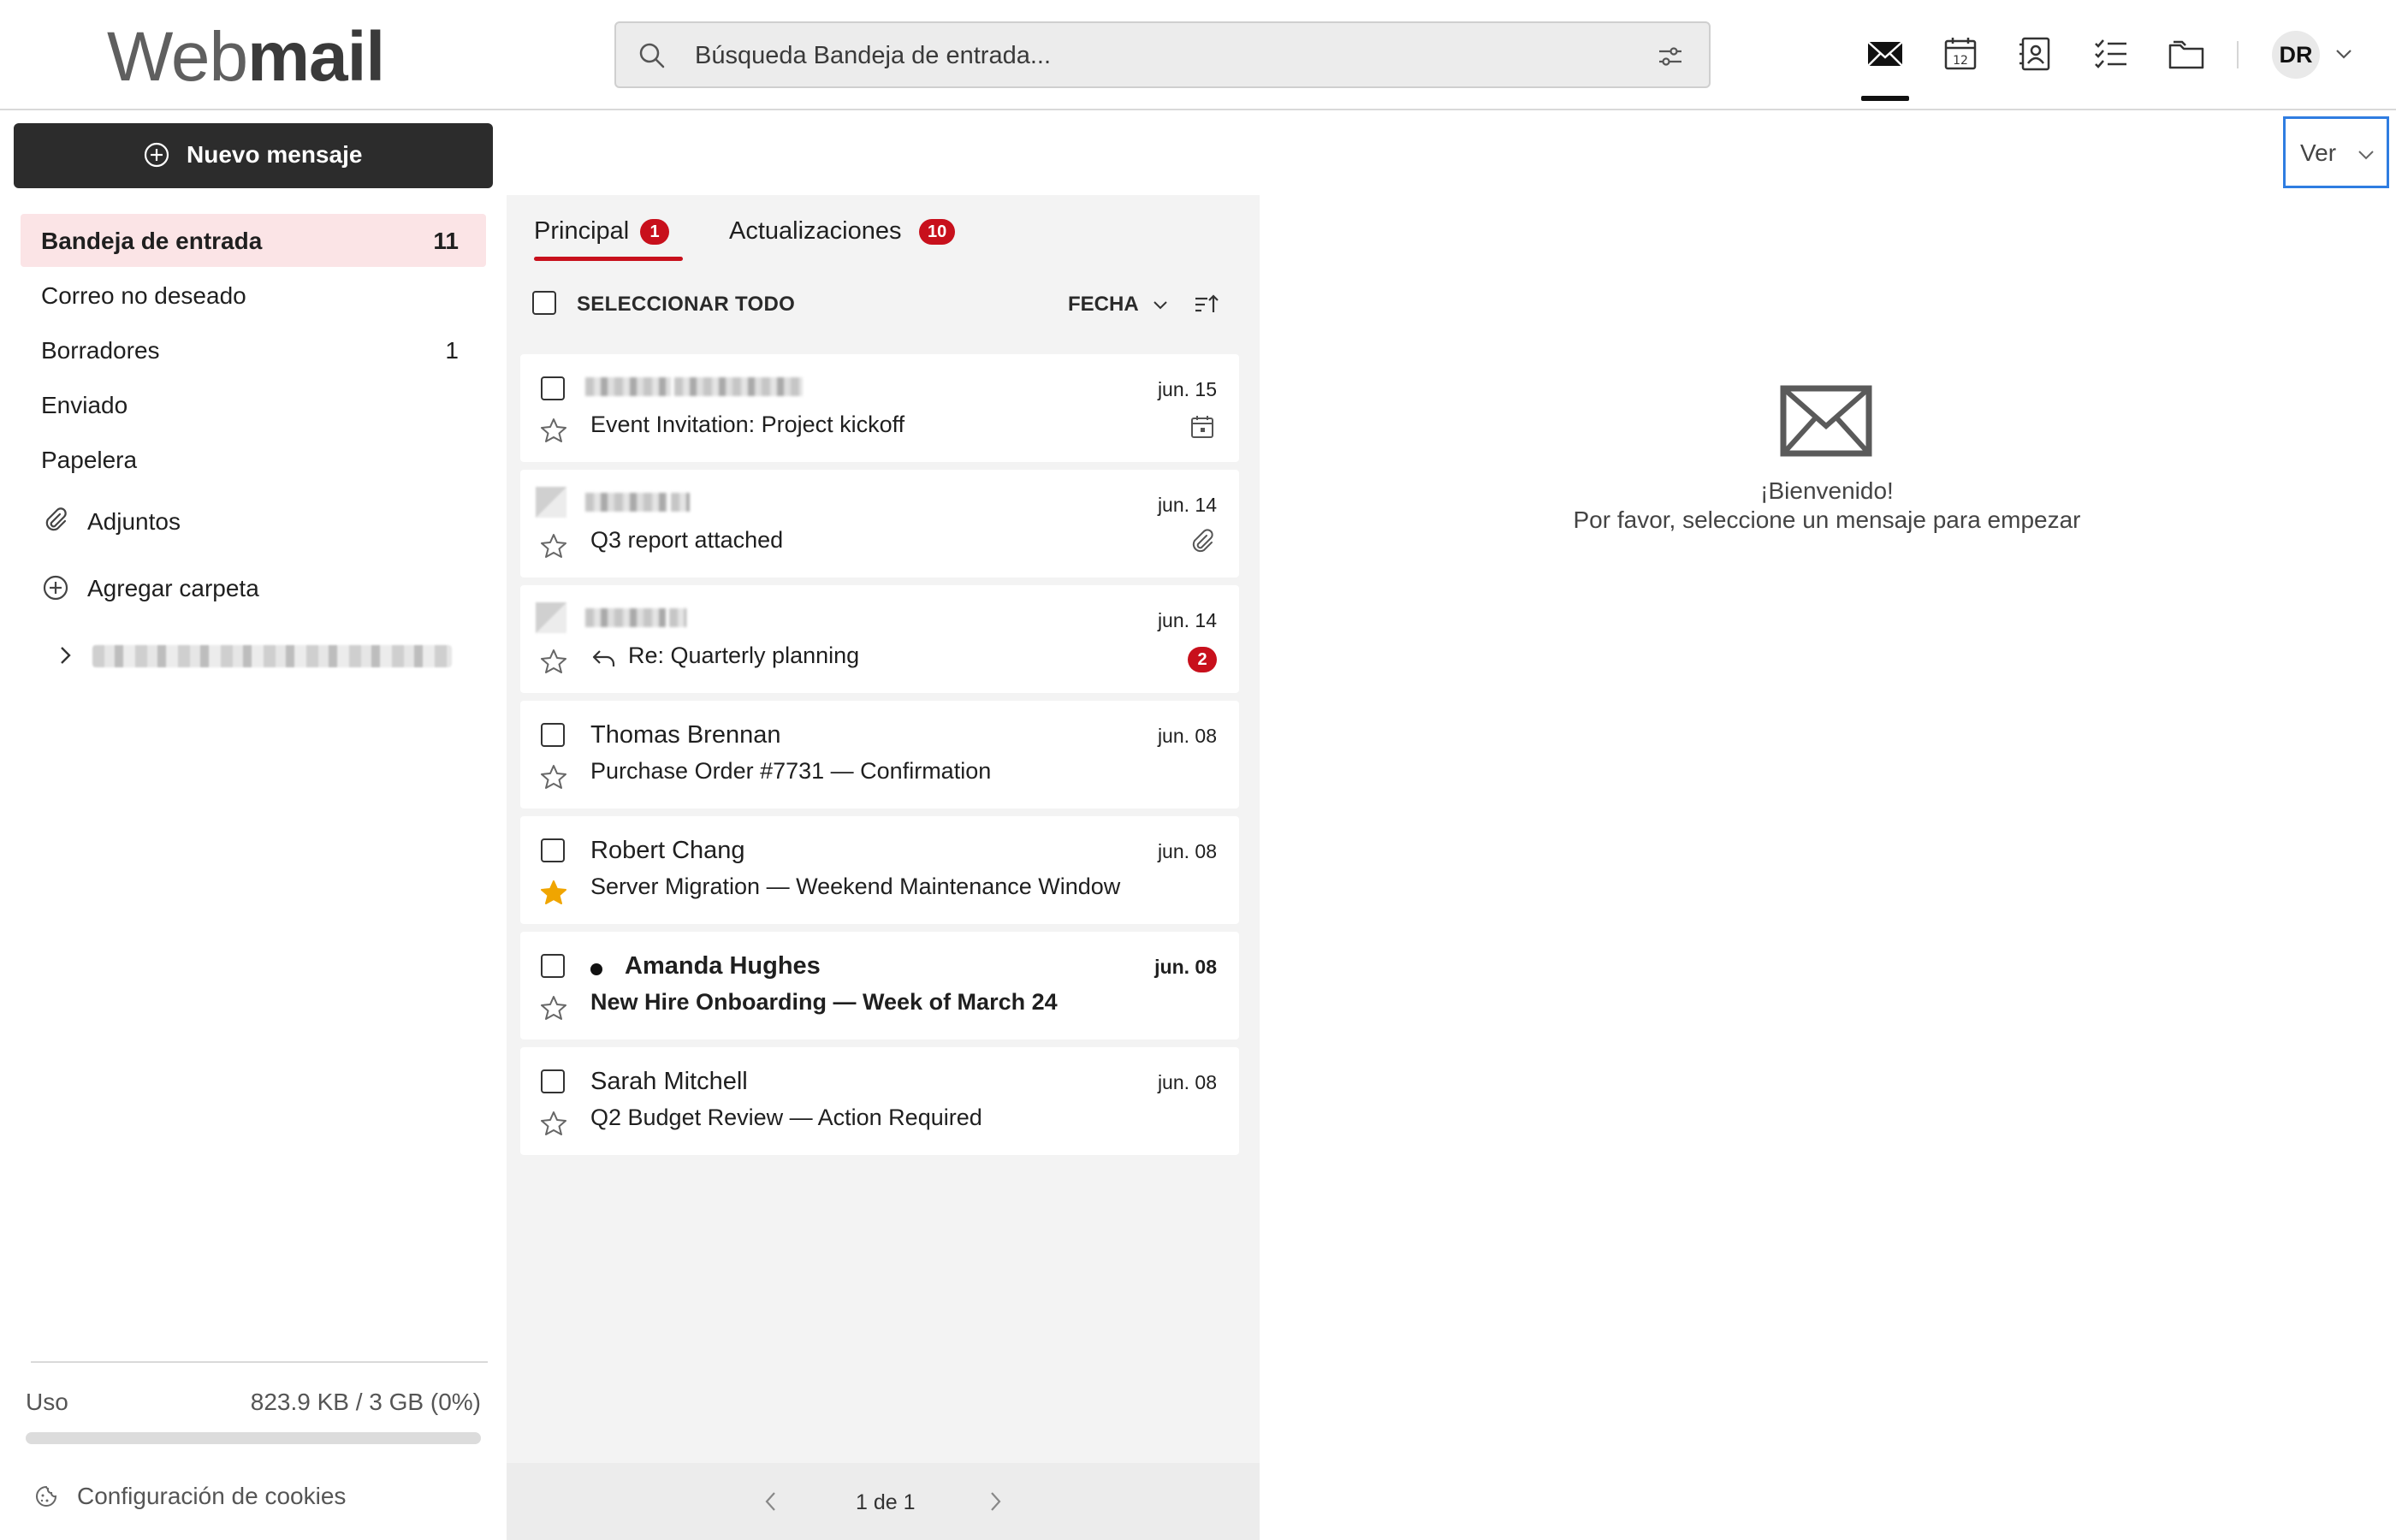 The height and width of the screenshot is (1540, 2396). Describe the element at coordinates (786, 1117) in the screenshot. I see `message-subject: Q2 Budget Review — Action Required` at that location.